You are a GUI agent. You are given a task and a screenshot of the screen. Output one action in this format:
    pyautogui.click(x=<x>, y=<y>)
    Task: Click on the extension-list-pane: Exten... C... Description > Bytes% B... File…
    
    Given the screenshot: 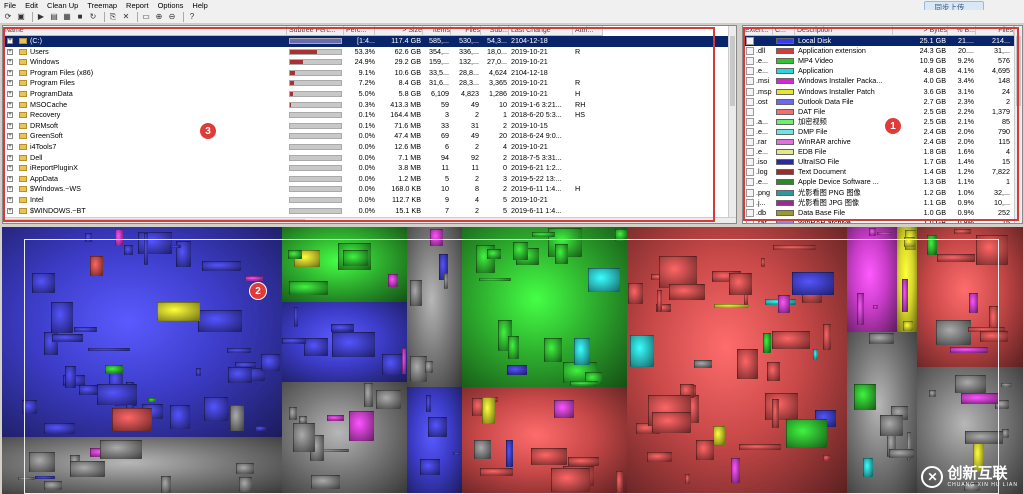 What is the action you would take?
    pyautogui.click(x=882, y=124)
    